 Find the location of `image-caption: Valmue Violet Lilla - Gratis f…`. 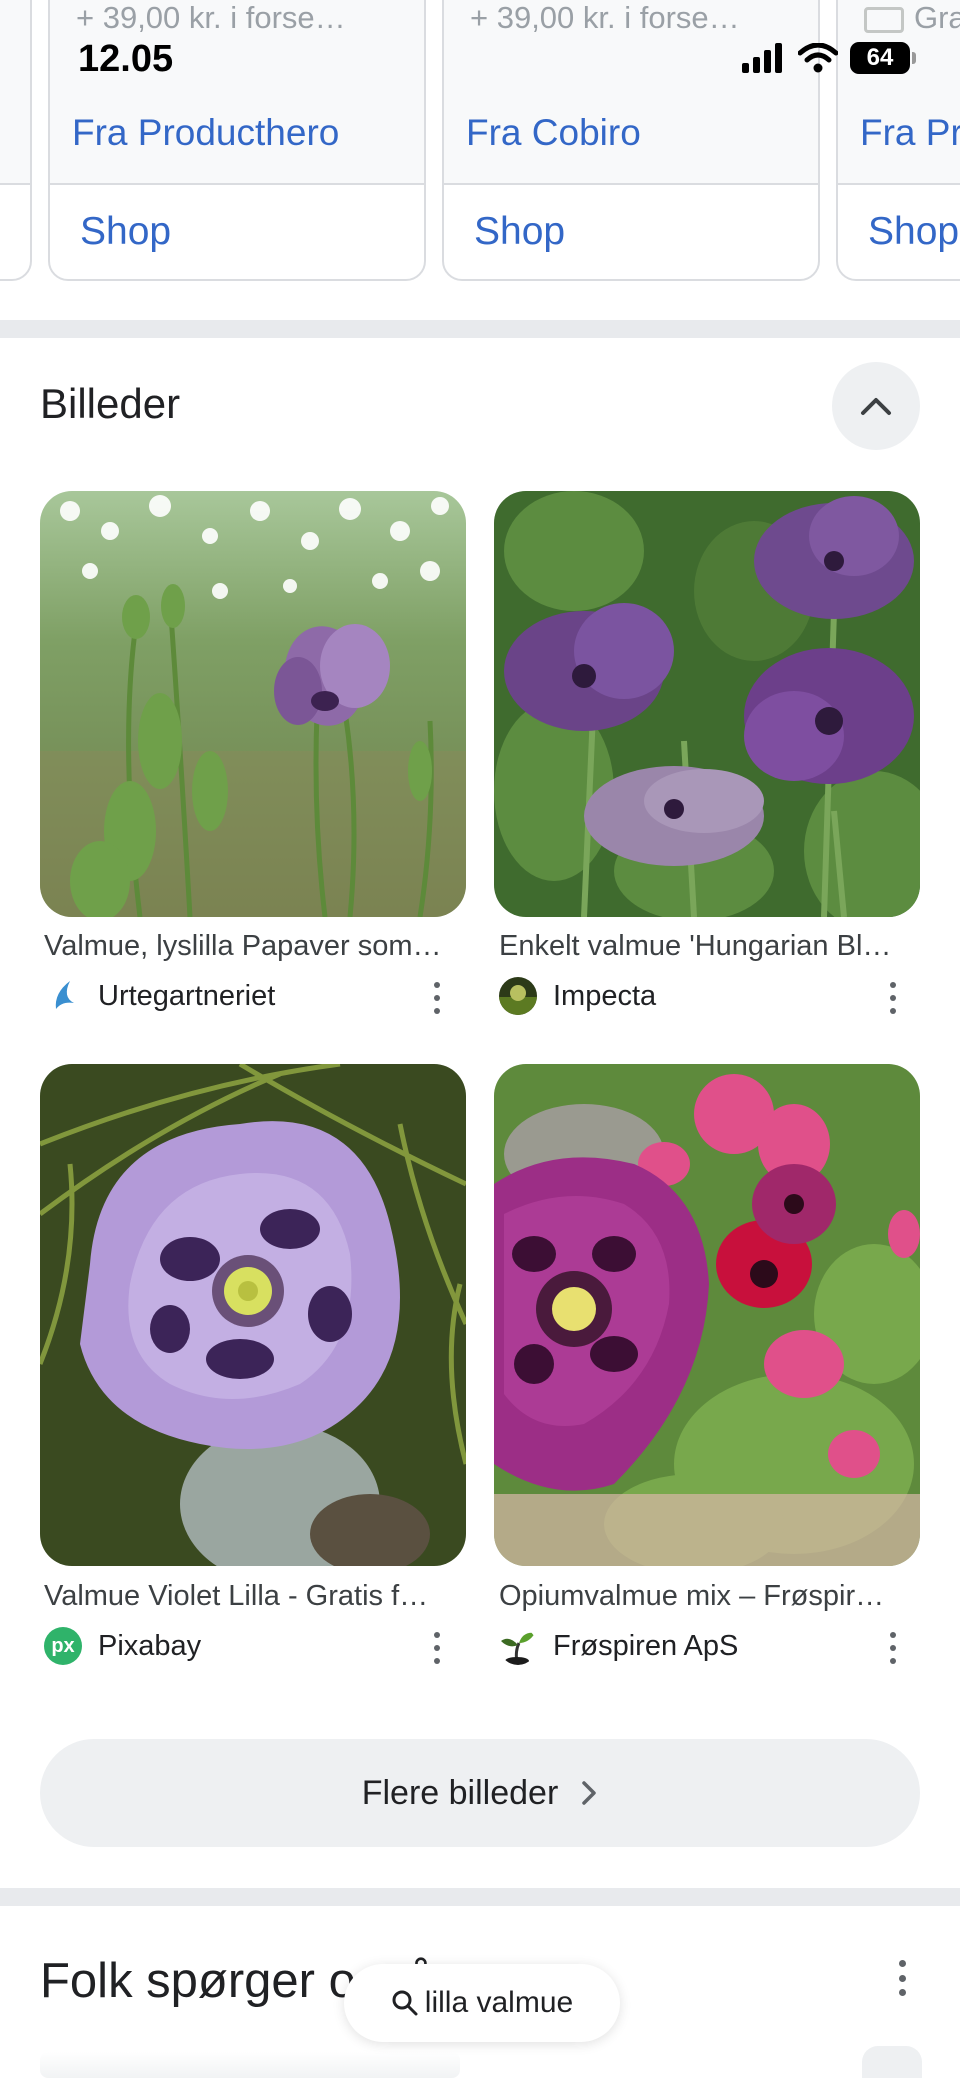

image-caption: Valmue Violet Lilla - Gratis f… is located at coordinates (236, 1596).